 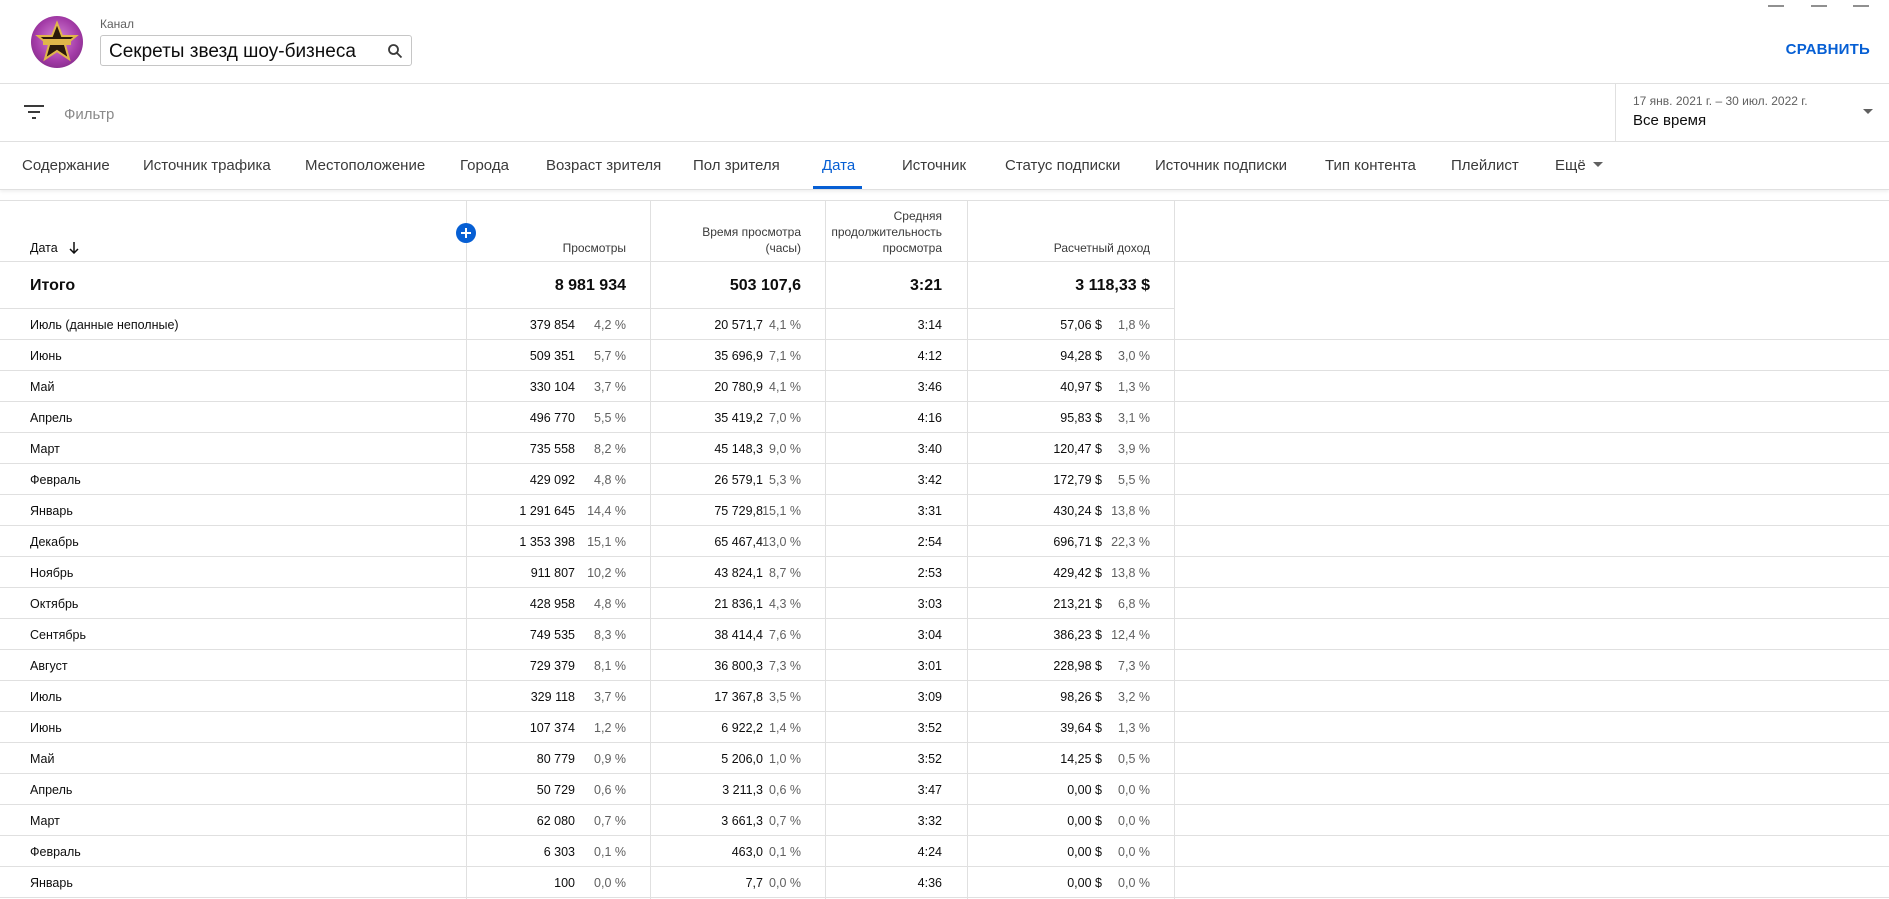 What do you see at coordinates (610, 821) in the screenshot?
I see `row-views-percent: 0,7 %` at bounding box center [610, 821].